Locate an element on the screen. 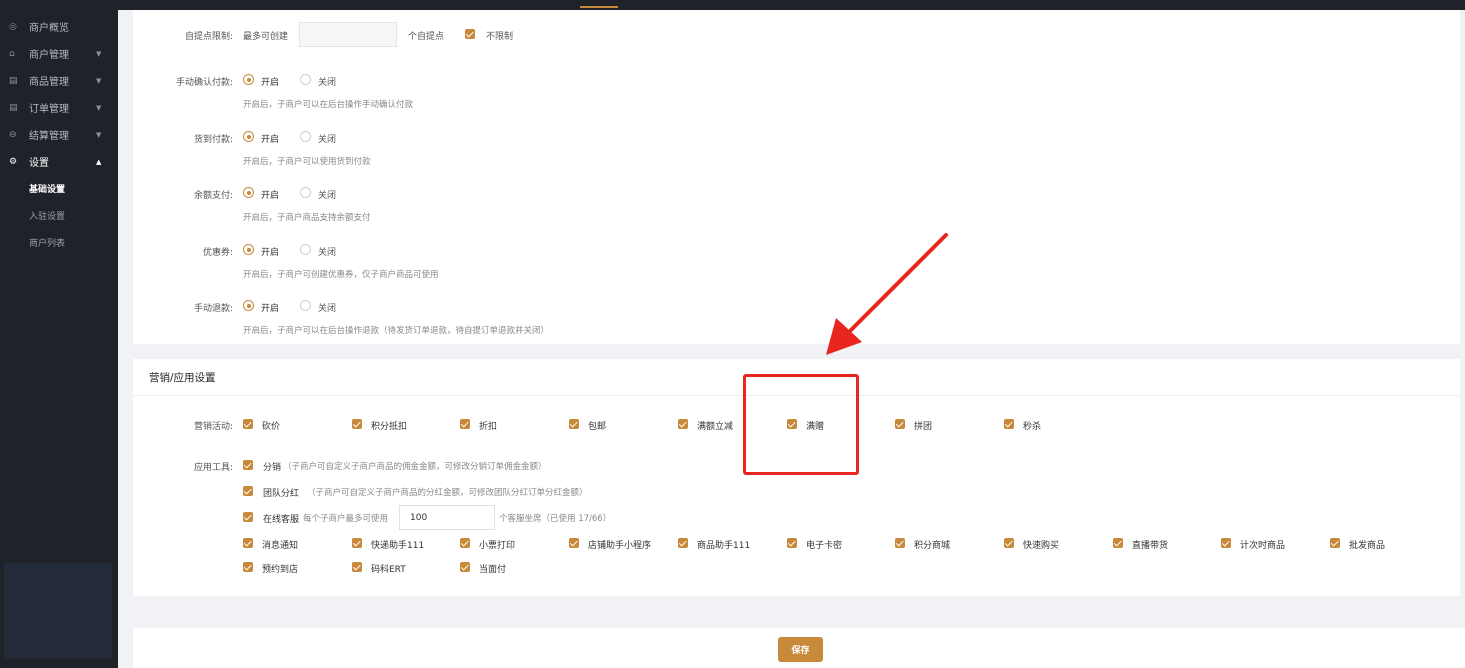  activity-label: 拼团 is located at coordinates (923, 427).